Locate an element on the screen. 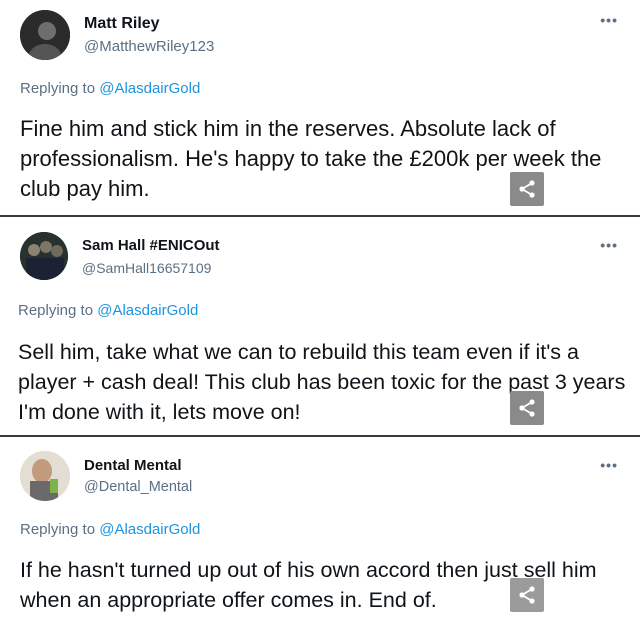 Image resolution: width=640 pixels, height=623 pixels. user-handle: @Dental_Mental is located at coordinates (138, 487).